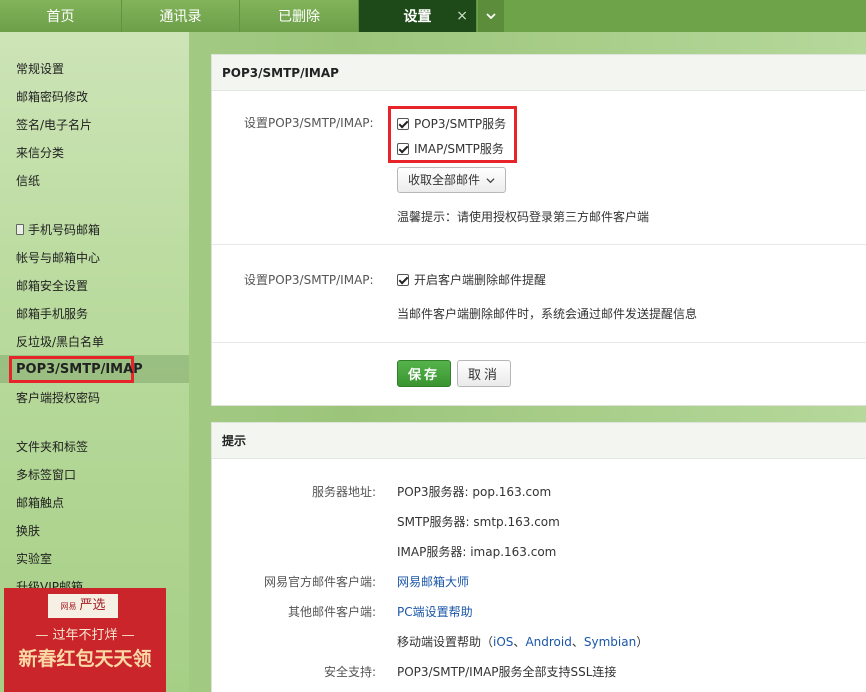 This screenshot has width=866, height=692. I want to click on promo-brand: 网易 严选, so click(83, 606).